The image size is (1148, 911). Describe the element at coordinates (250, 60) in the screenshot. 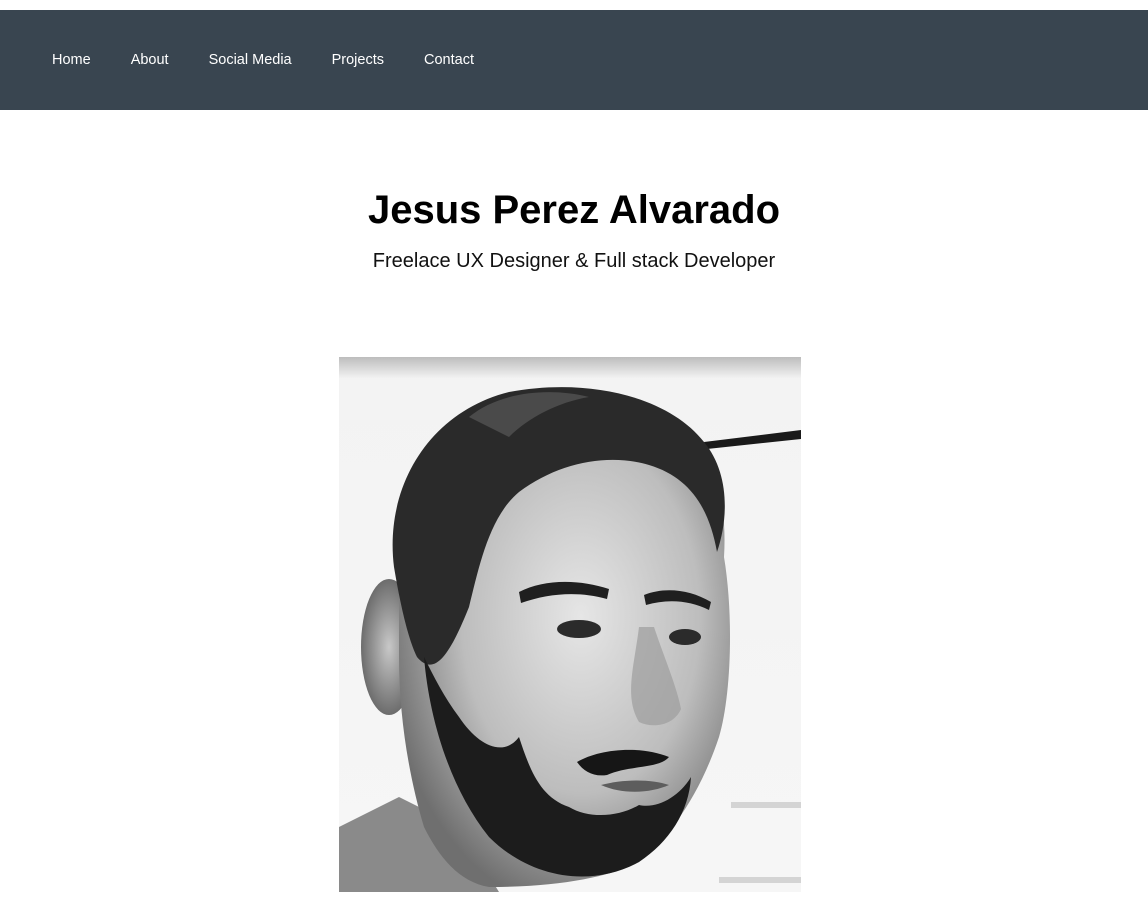

I see `nav-social-media-link: Social Media` at that location.